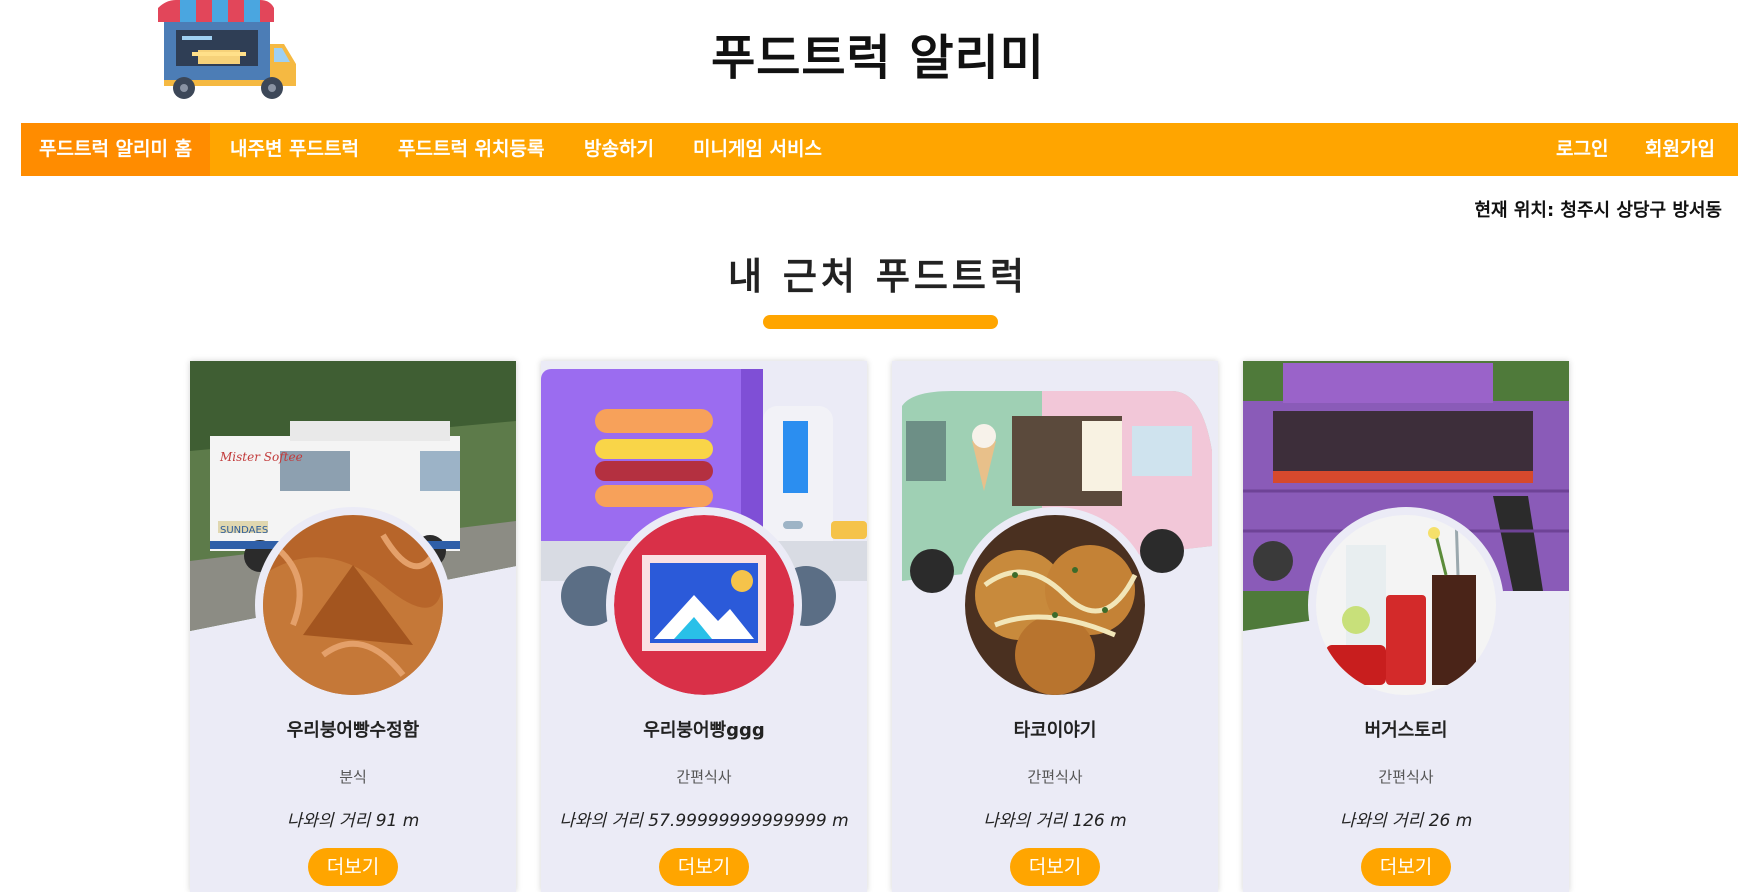 Image resolution: width=1756 pixels, height=892 pixels. I want to click on truck-distance: 나와의 거리 26 m, so click(1406, 821).